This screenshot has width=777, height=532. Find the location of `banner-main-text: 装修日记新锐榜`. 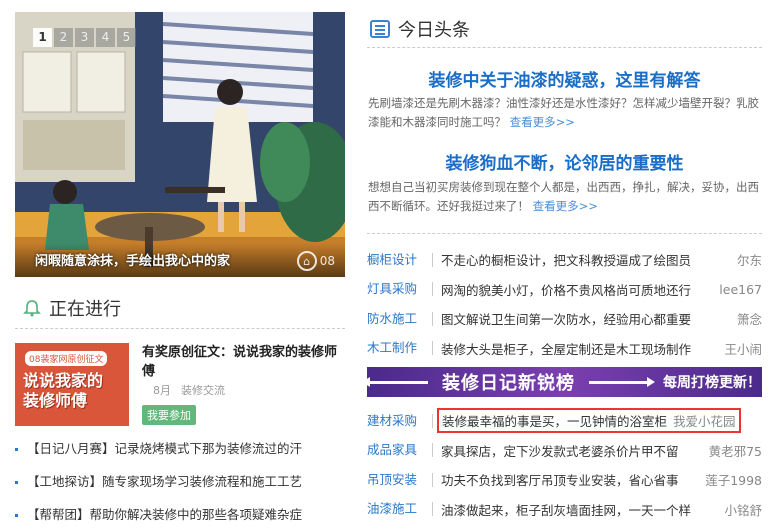

banner-main-text: 装修日记新锐榜 is located at coordinates (508, 383).